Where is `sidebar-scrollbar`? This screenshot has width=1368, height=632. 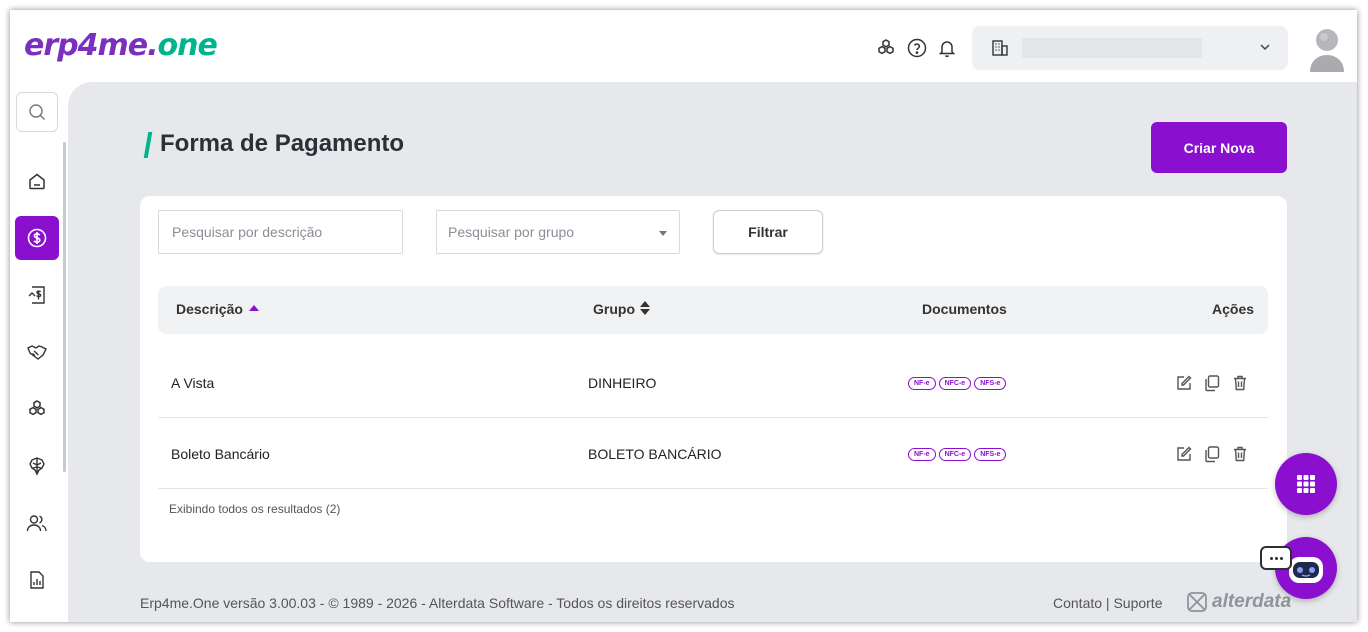
sidebar-scrollbar is located at coordinates (64, 307).